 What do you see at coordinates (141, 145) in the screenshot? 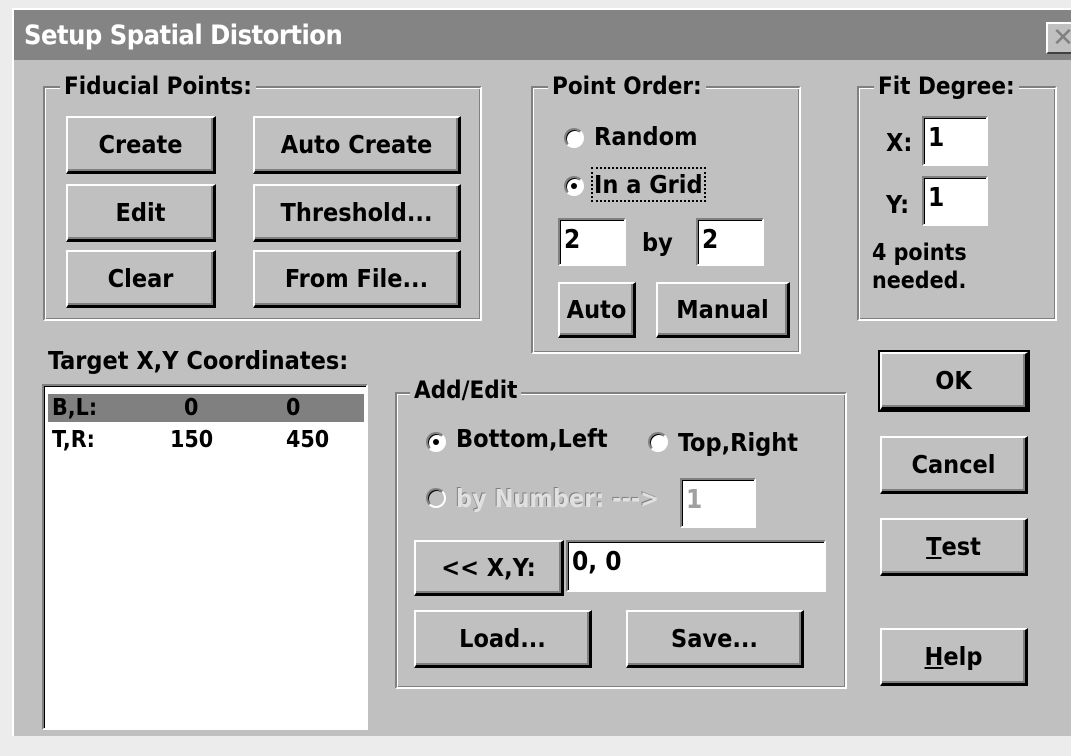
I see `create-button: Create` at bounding box center [141, 145].